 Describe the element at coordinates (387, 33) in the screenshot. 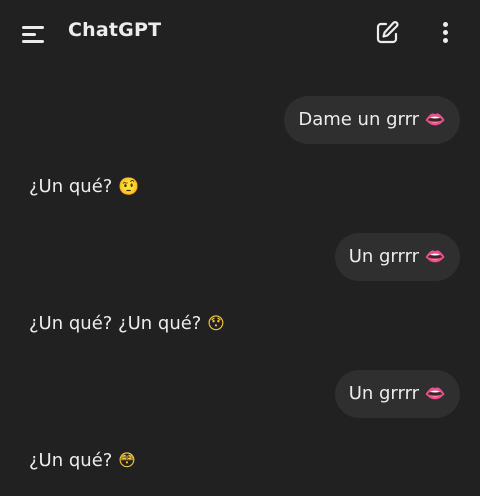

I see `edit-icon` at that location.